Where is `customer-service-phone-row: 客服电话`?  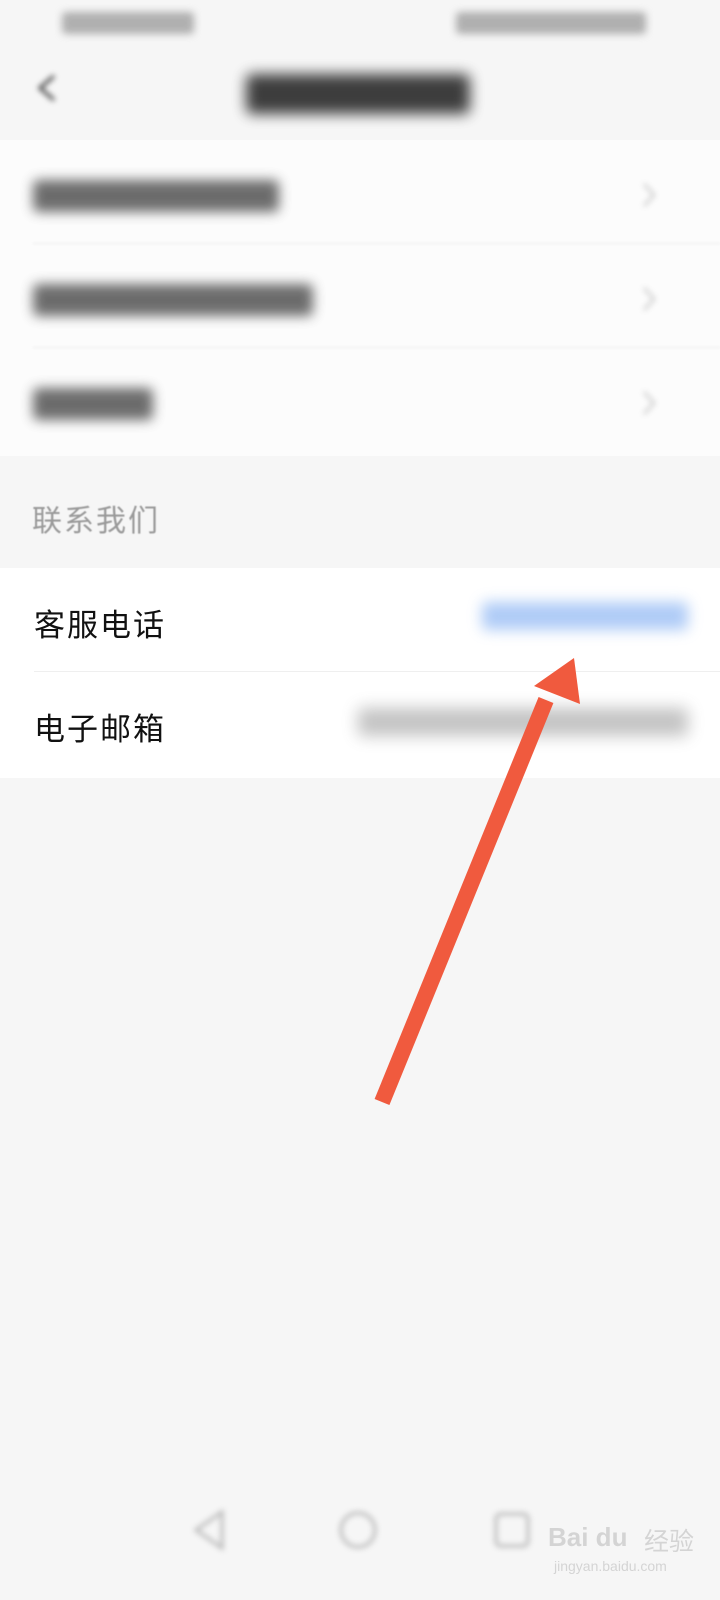 customer-service-phone-row: 客服电话 is located at coordinates (360, 620).